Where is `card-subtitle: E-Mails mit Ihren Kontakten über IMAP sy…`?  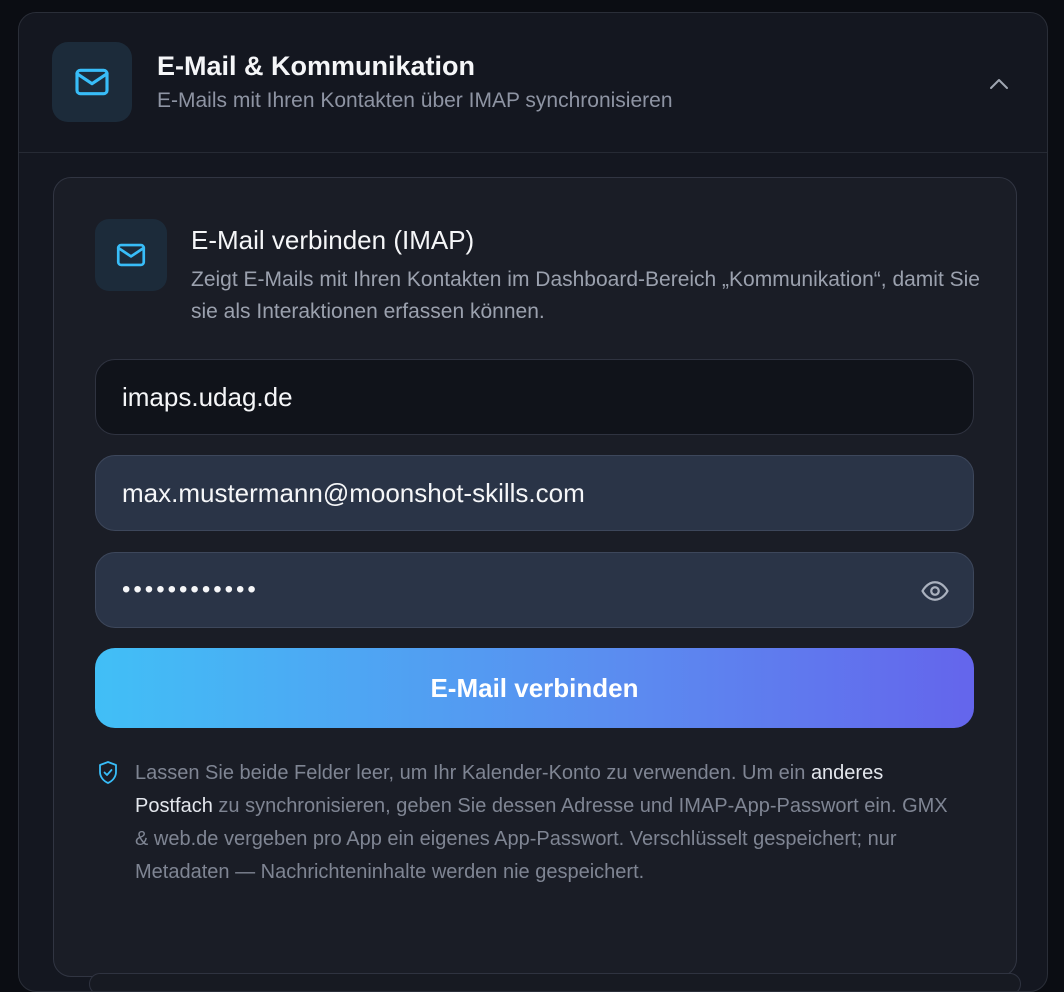
card-subtitle: E-Mails mit Ihren Kontakten über IMAP sy… is located at coordinates (415, 100).